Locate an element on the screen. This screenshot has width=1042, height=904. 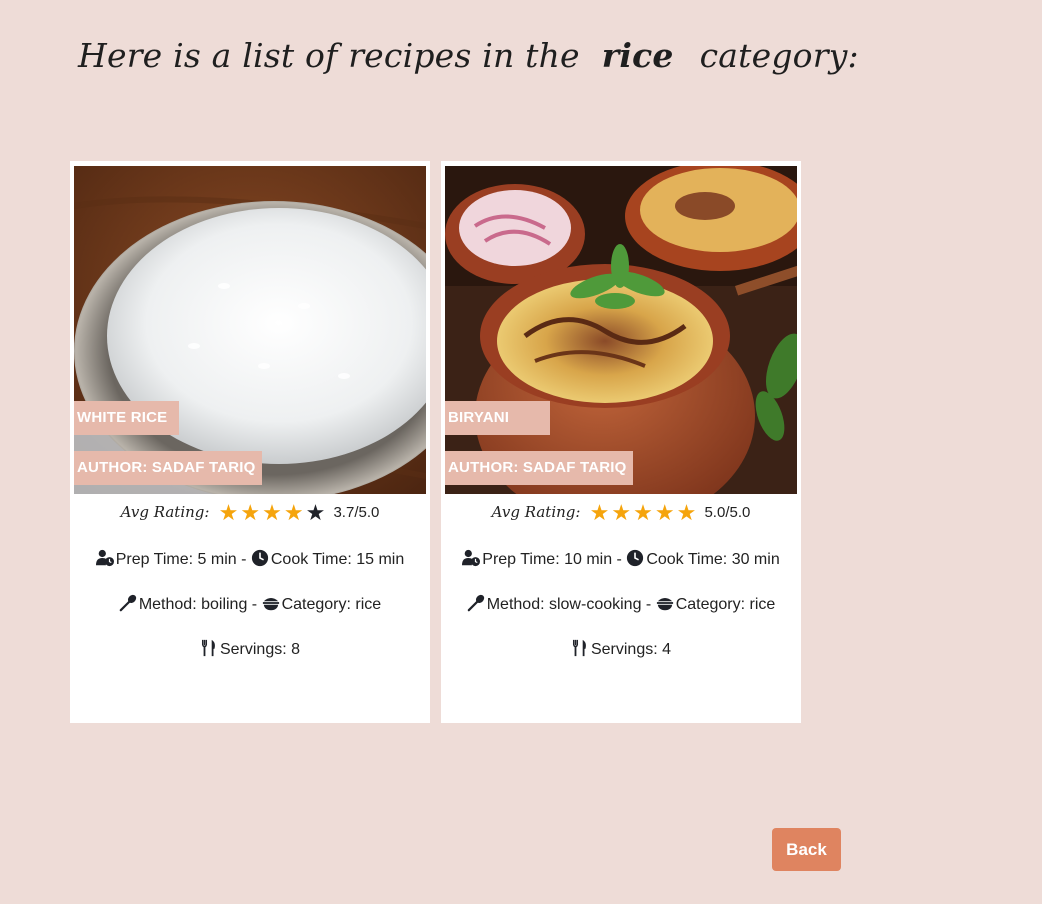
recipe-photo-biryani: BIRYANI AUTHOR: SADAF TARIQ is located at coordinates (621, 330).